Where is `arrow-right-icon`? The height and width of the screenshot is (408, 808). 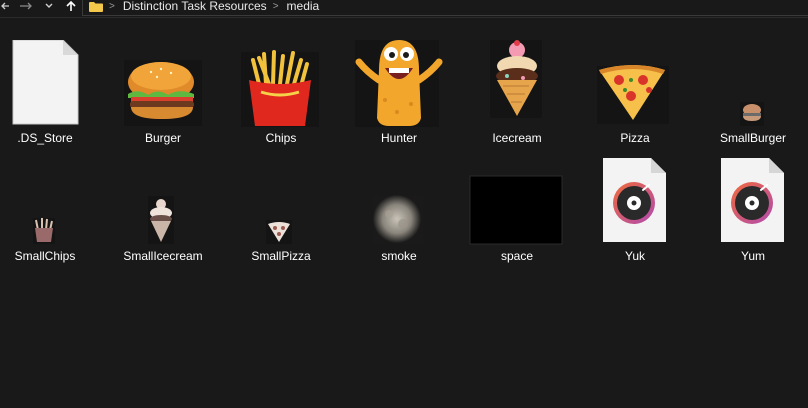 arrow-right-icon is located at coordinates (26, 6).